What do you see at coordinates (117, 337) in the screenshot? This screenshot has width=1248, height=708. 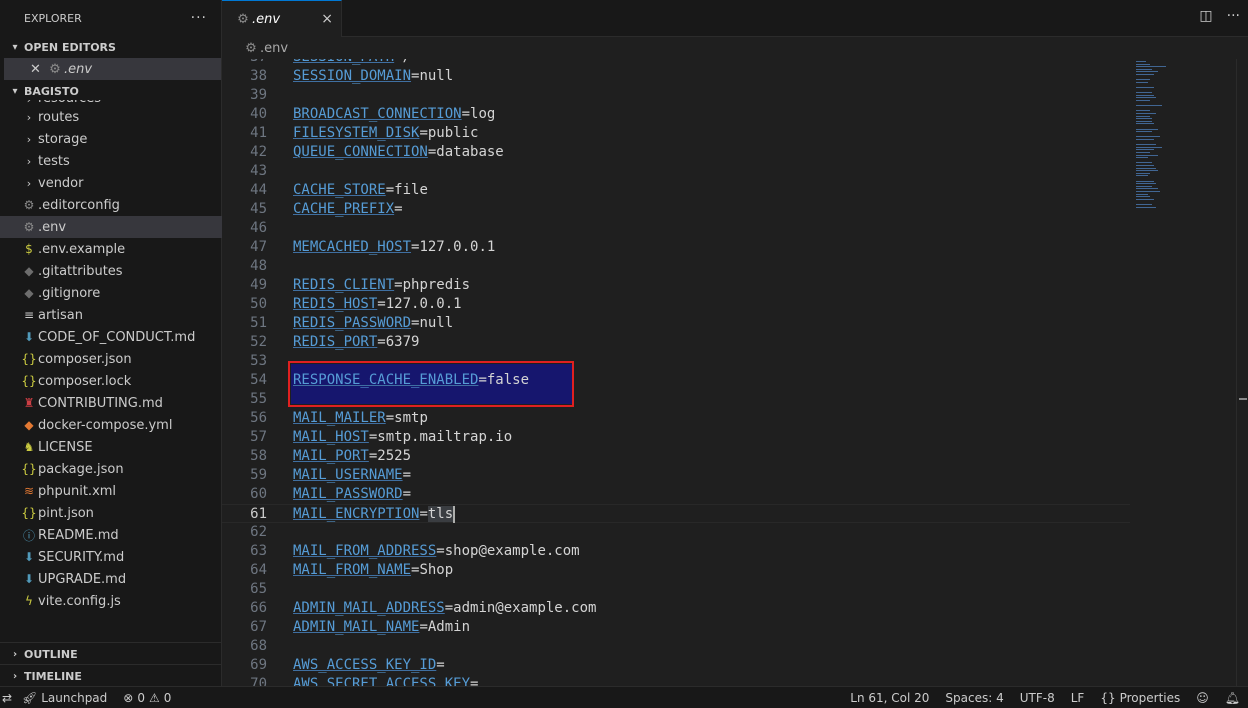 I see `tree-item-label: CODE_OF_CONDUCT.md` at bounding box center [117, 337].